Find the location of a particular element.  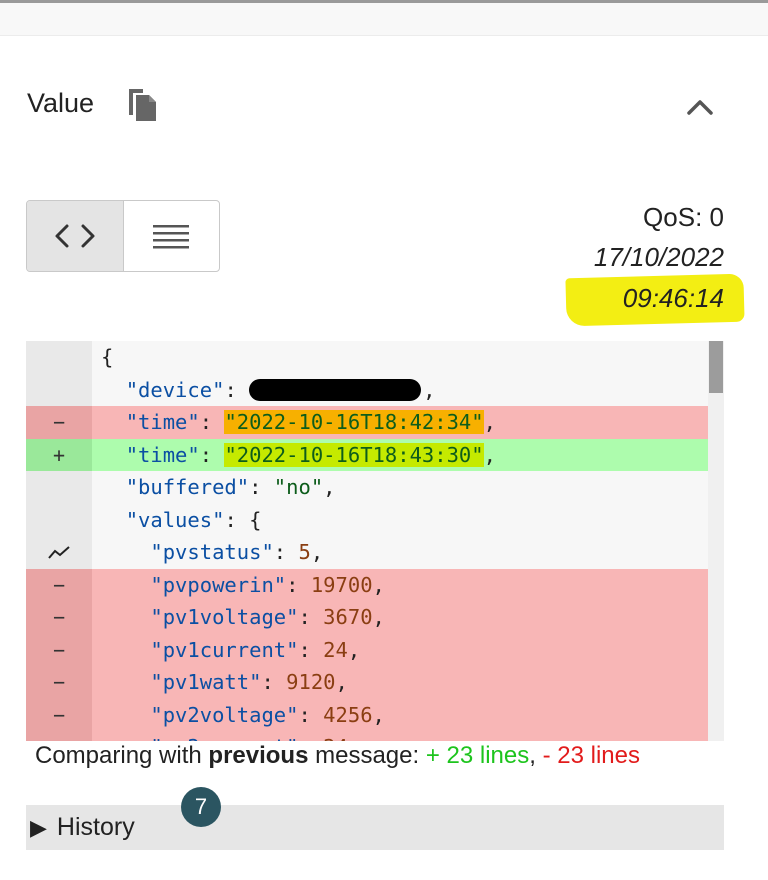

json-key: "buffered" is located at coordinates (187, 487).